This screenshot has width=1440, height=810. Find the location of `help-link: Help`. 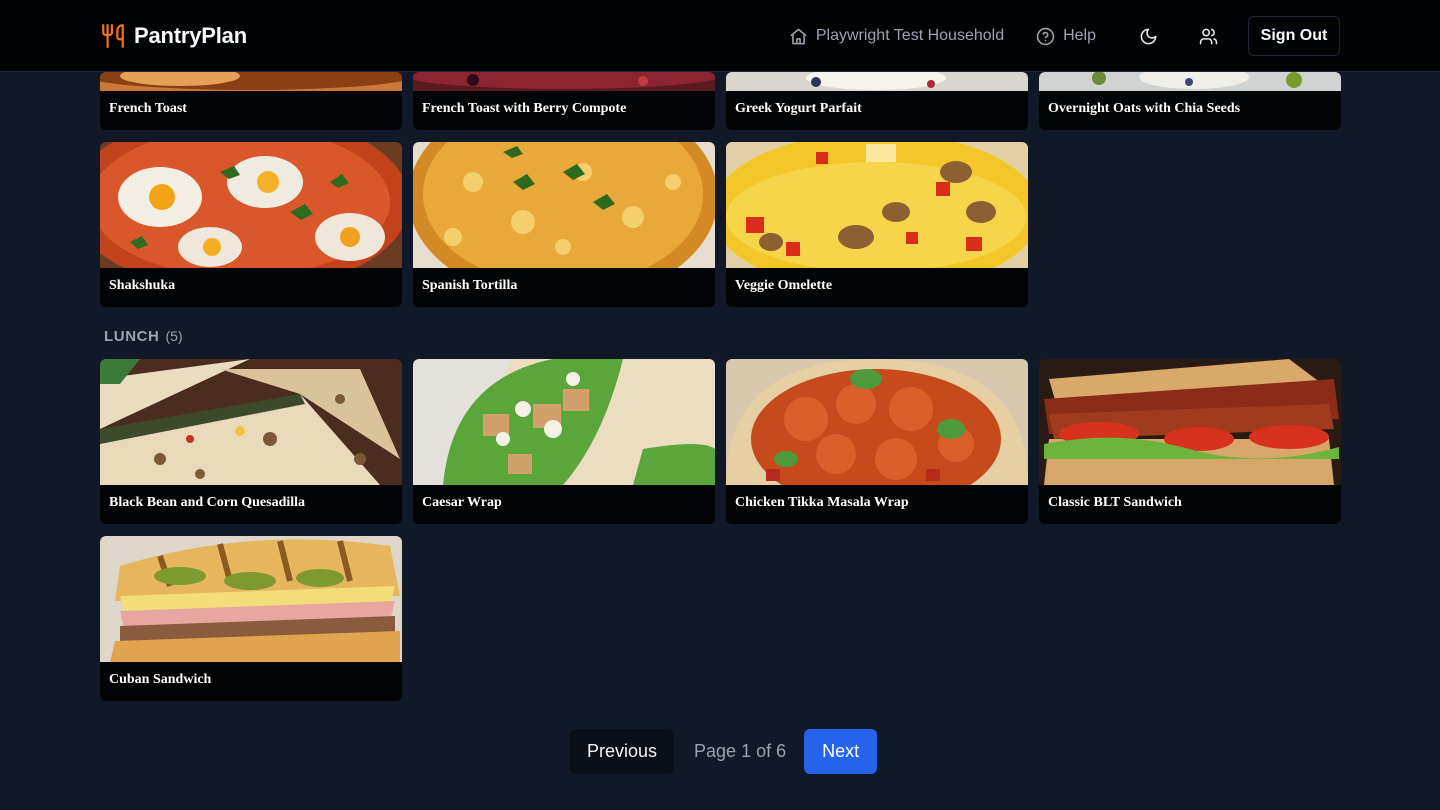

help-link: Help is located at coordinates (1066, 36).